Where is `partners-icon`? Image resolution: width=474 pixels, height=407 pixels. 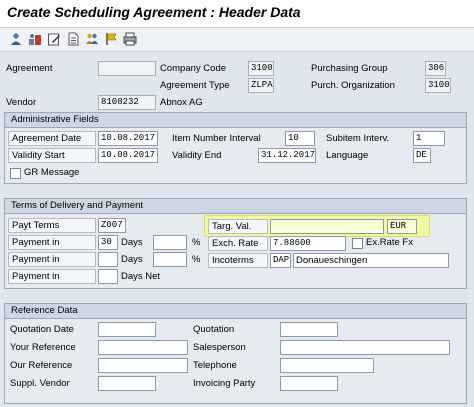 partners-icon is located at coordinates (92, 39).